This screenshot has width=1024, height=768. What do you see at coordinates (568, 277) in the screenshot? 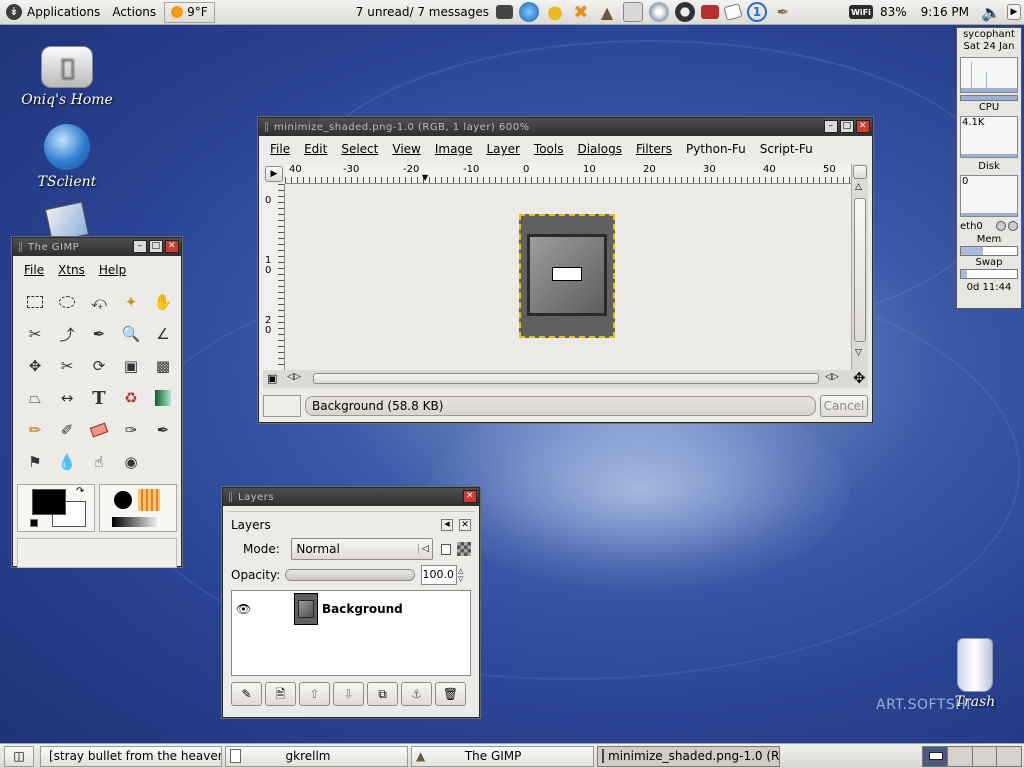
I see `image-canvas` at bounding box center [568, 277].